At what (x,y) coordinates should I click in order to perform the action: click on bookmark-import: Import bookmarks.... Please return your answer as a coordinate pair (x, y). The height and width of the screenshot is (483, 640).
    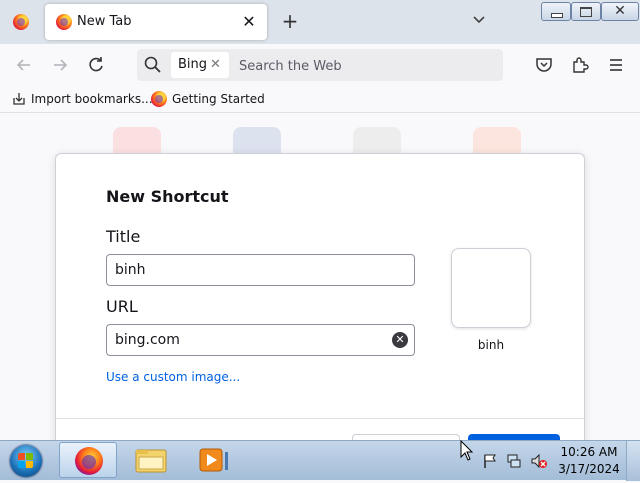
    Looking at the image, I should click on (82, 99).